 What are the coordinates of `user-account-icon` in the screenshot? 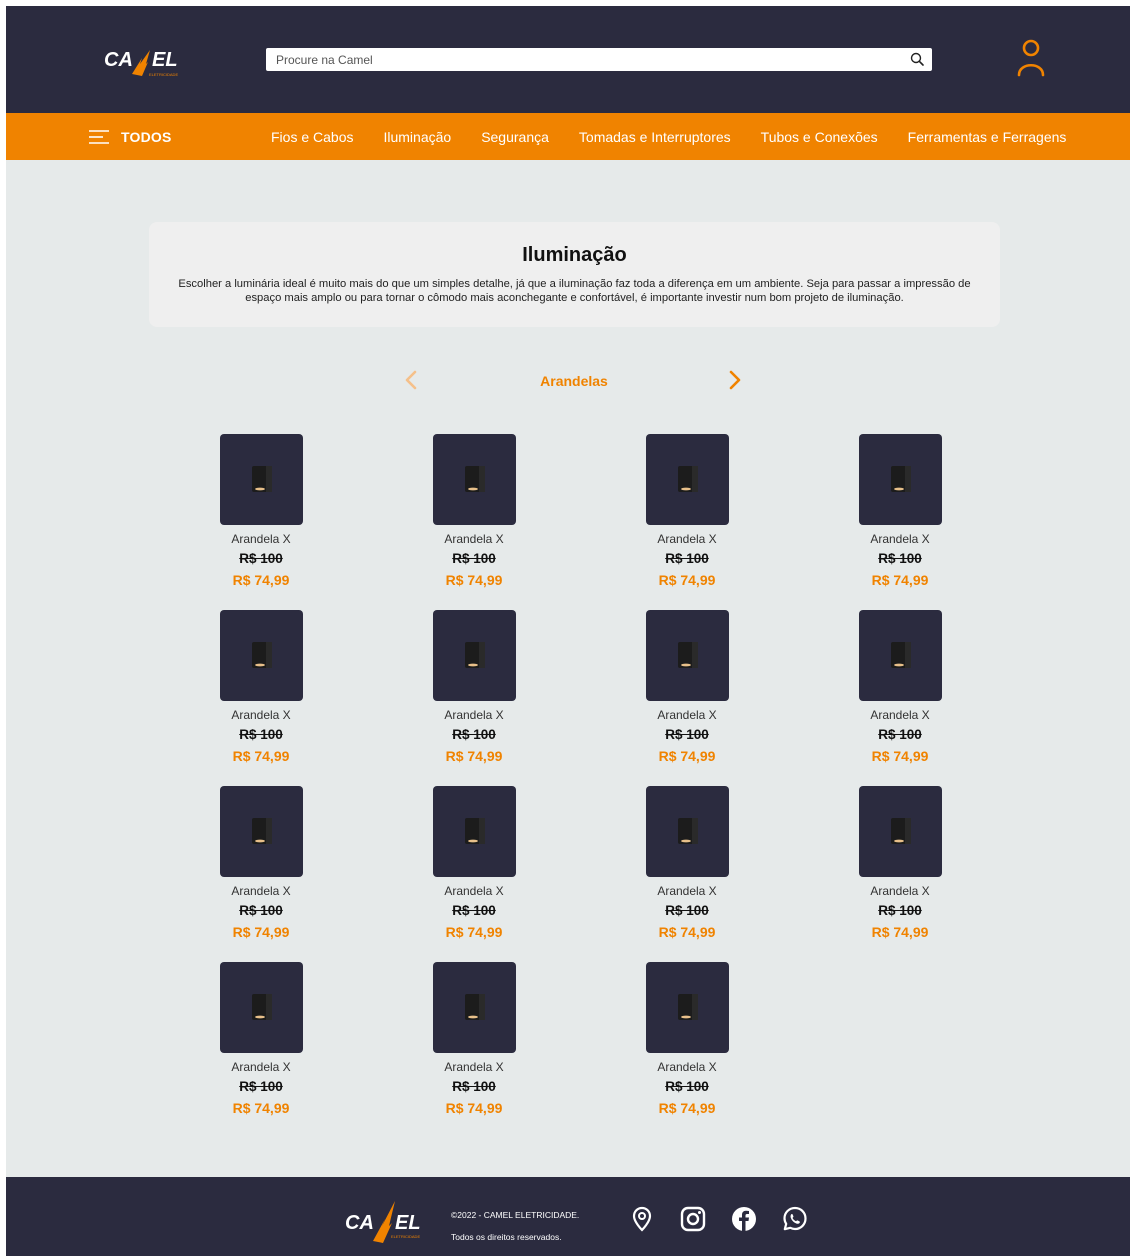 It's located at (1031, 58).